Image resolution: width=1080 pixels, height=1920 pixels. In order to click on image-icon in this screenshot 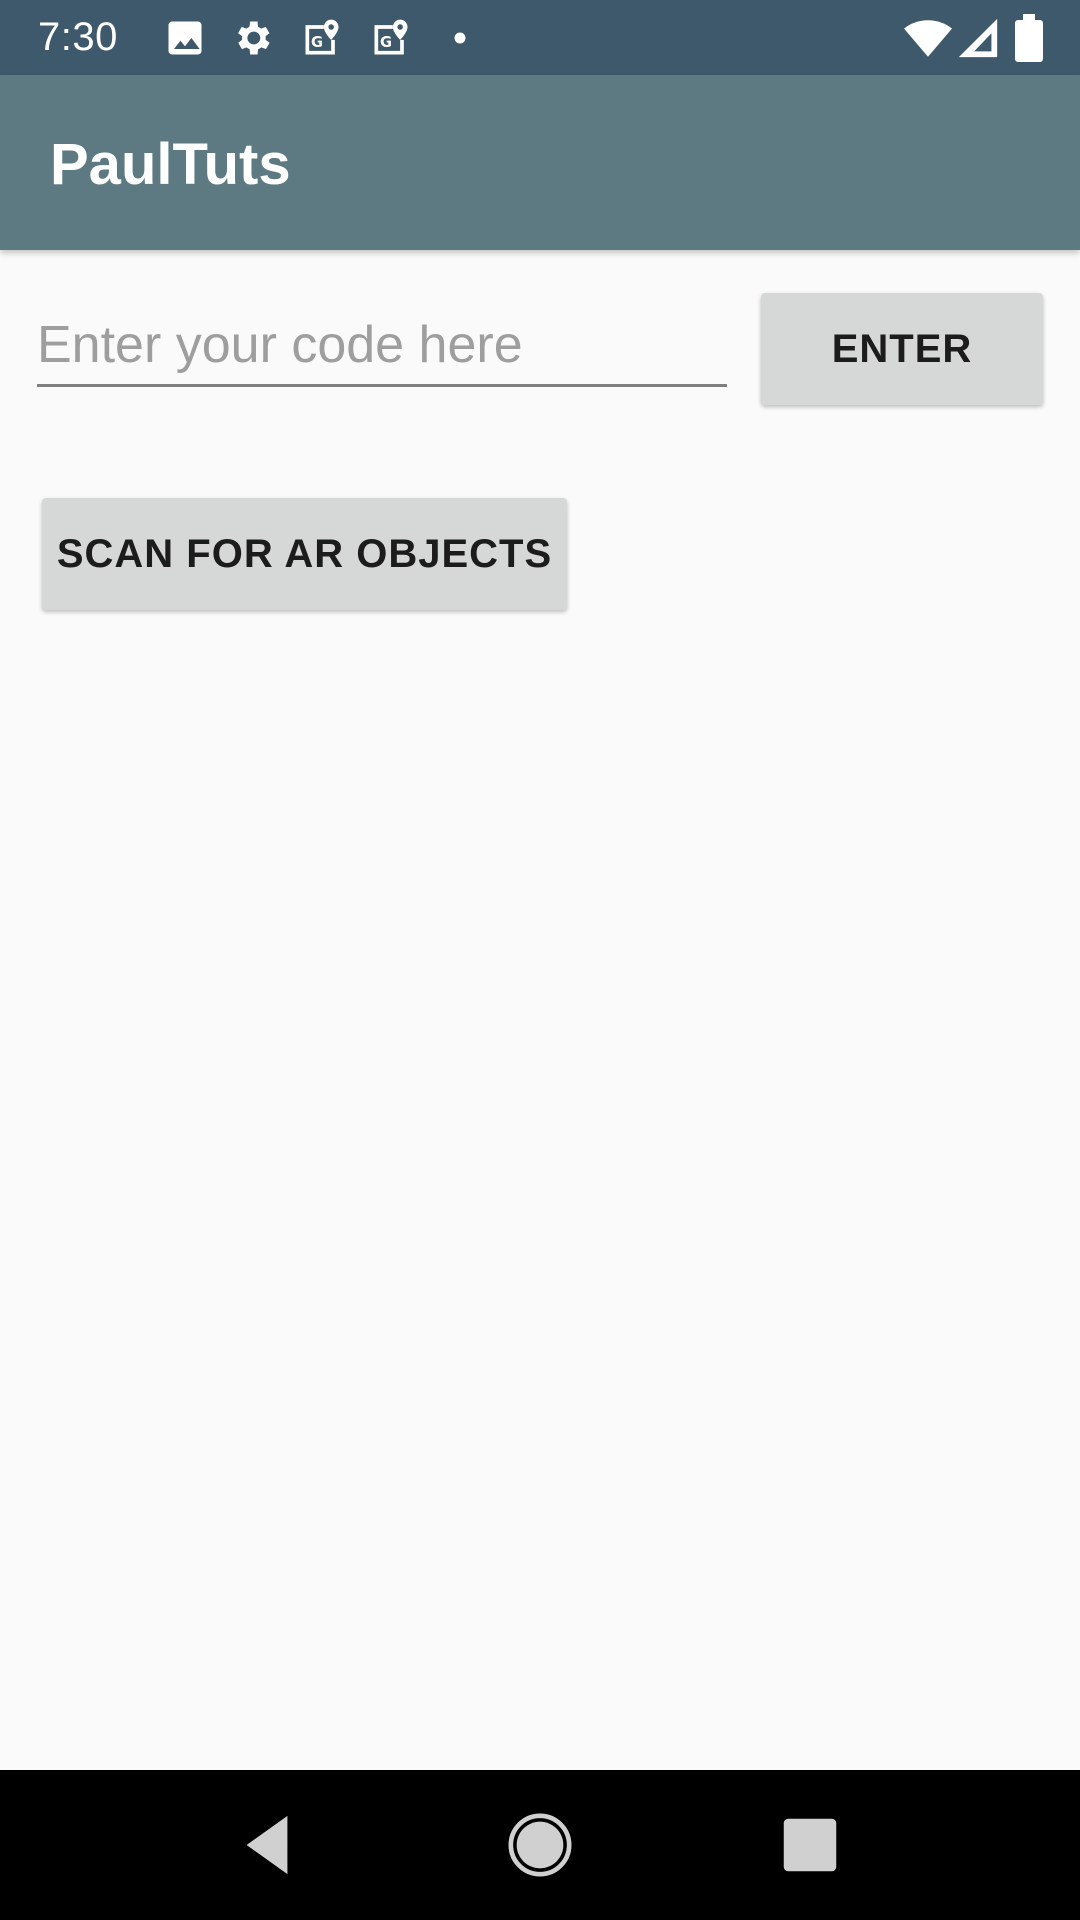, I will do `click(185, 38)`.